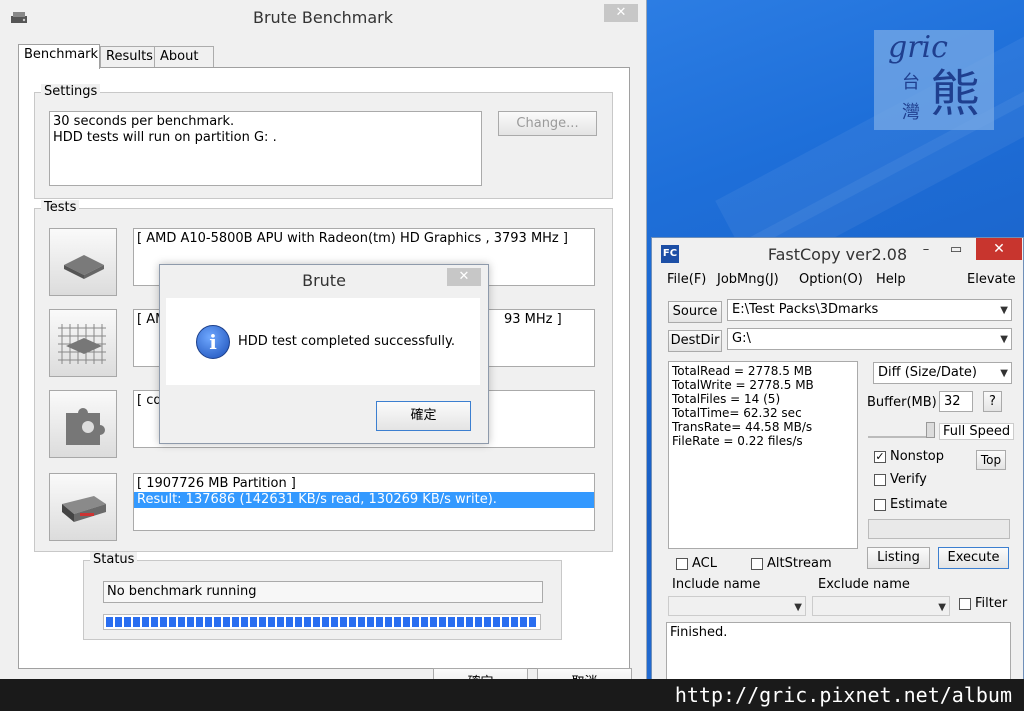 The width and height of the screenshot is (1024, 711). What do you see at coordinates (737, 413) in the screenshot?
I see `stat-line: TotalTime= 62.32 sec` at bounding box center [737, 413].